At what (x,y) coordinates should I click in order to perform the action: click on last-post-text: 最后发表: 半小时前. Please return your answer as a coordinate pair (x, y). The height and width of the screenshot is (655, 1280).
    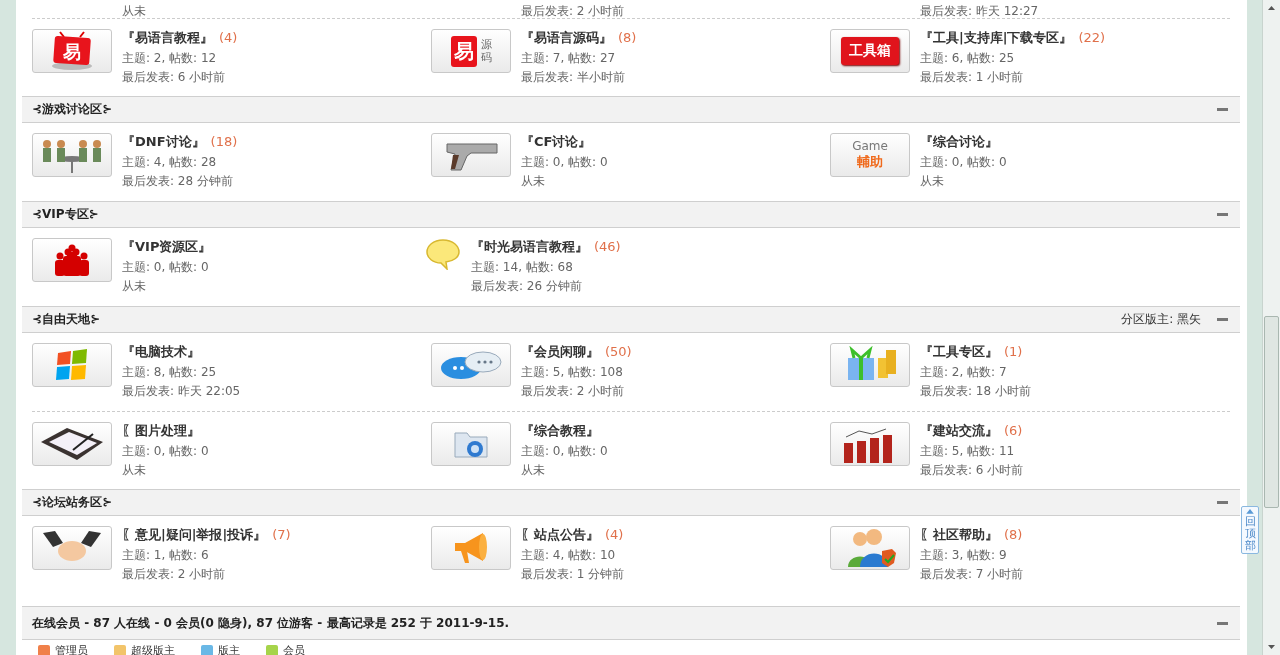
    Looking at the image, I should click on (573, 77).